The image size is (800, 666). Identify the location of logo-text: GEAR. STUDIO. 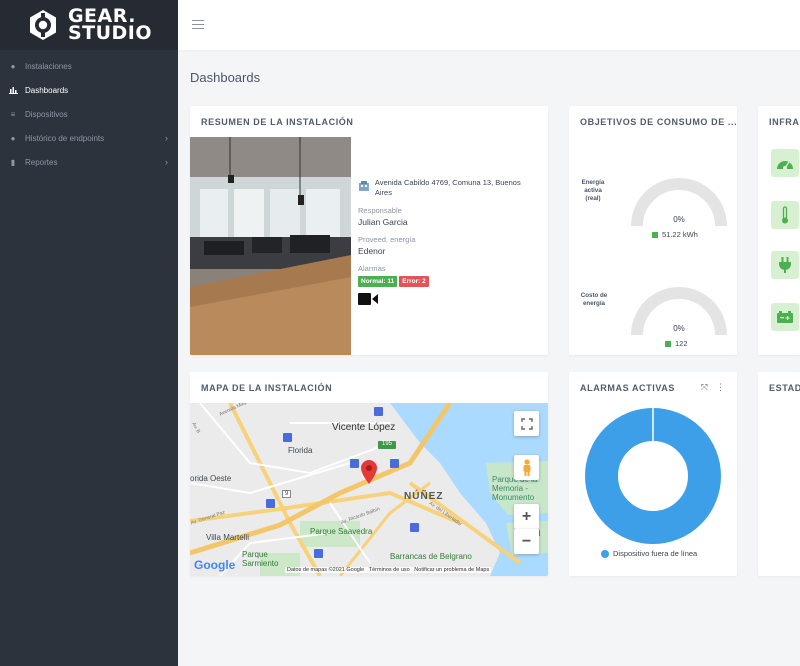
(110, 24).